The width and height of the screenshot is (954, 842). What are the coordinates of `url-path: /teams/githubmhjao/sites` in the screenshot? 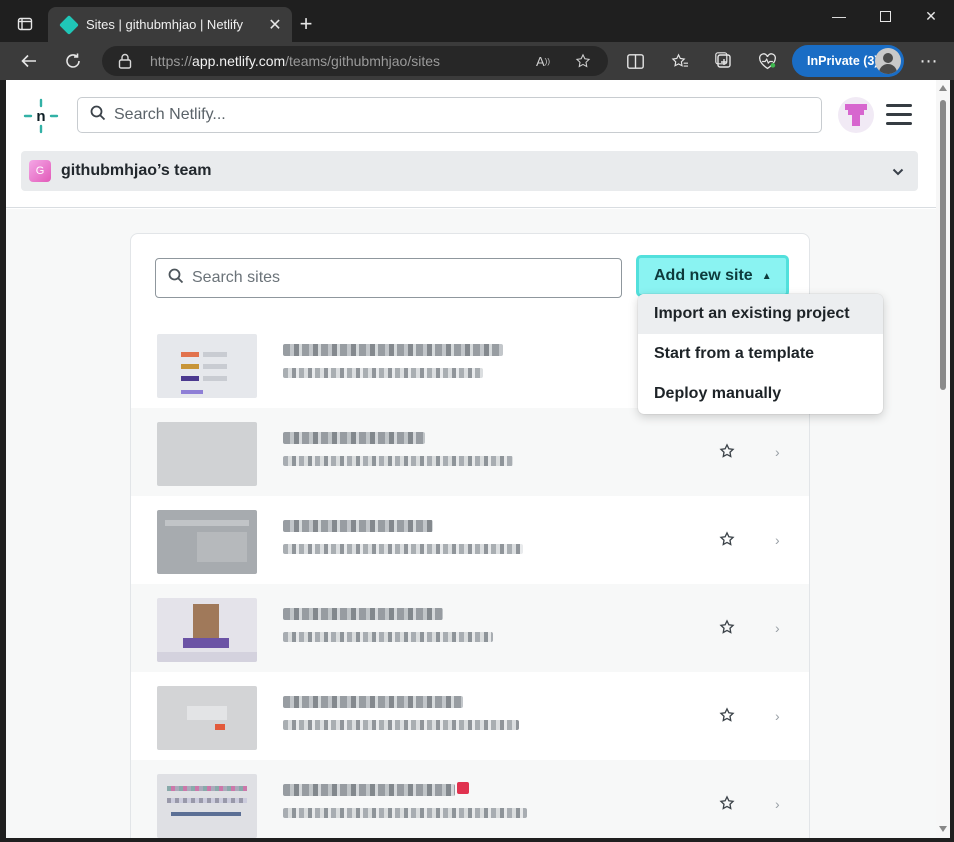 It's located at (363, 61).